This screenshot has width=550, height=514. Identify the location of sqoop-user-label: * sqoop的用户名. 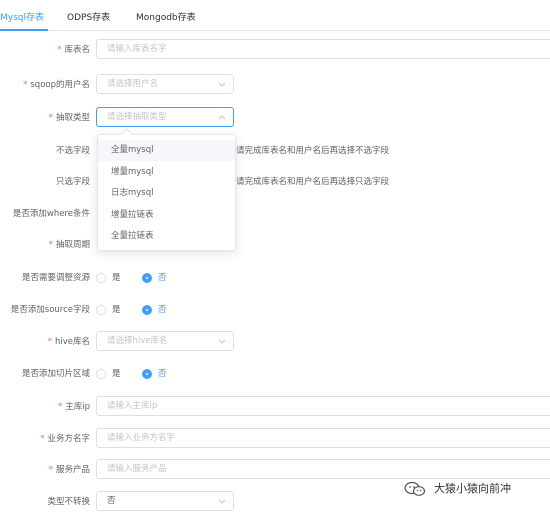
(56, 85).